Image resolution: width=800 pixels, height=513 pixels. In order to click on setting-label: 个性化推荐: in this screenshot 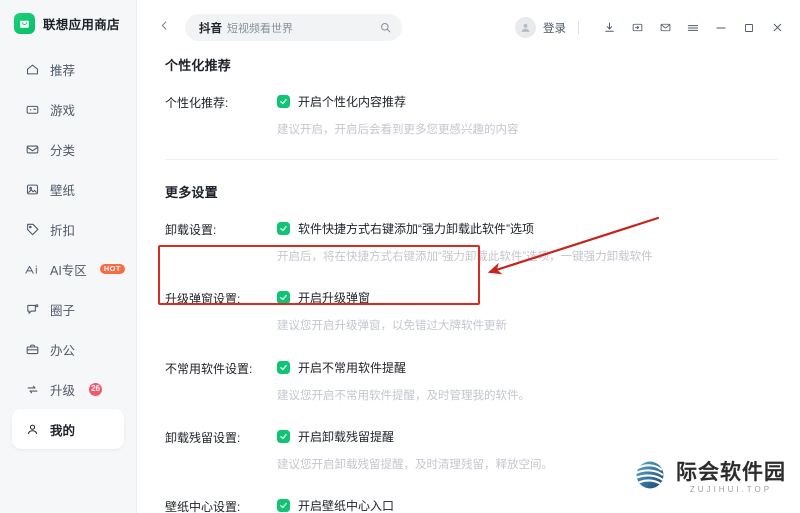, I will do `click(197, 103)`.